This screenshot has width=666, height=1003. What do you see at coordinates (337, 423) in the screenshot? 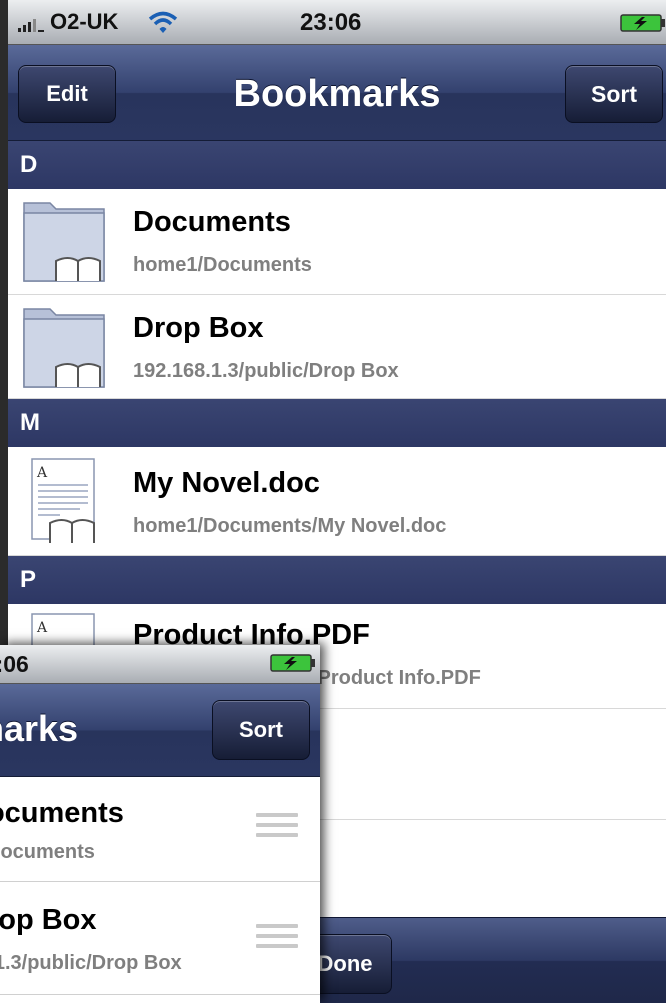
I see `section-header-m: M` at bounding box center [337, 423].